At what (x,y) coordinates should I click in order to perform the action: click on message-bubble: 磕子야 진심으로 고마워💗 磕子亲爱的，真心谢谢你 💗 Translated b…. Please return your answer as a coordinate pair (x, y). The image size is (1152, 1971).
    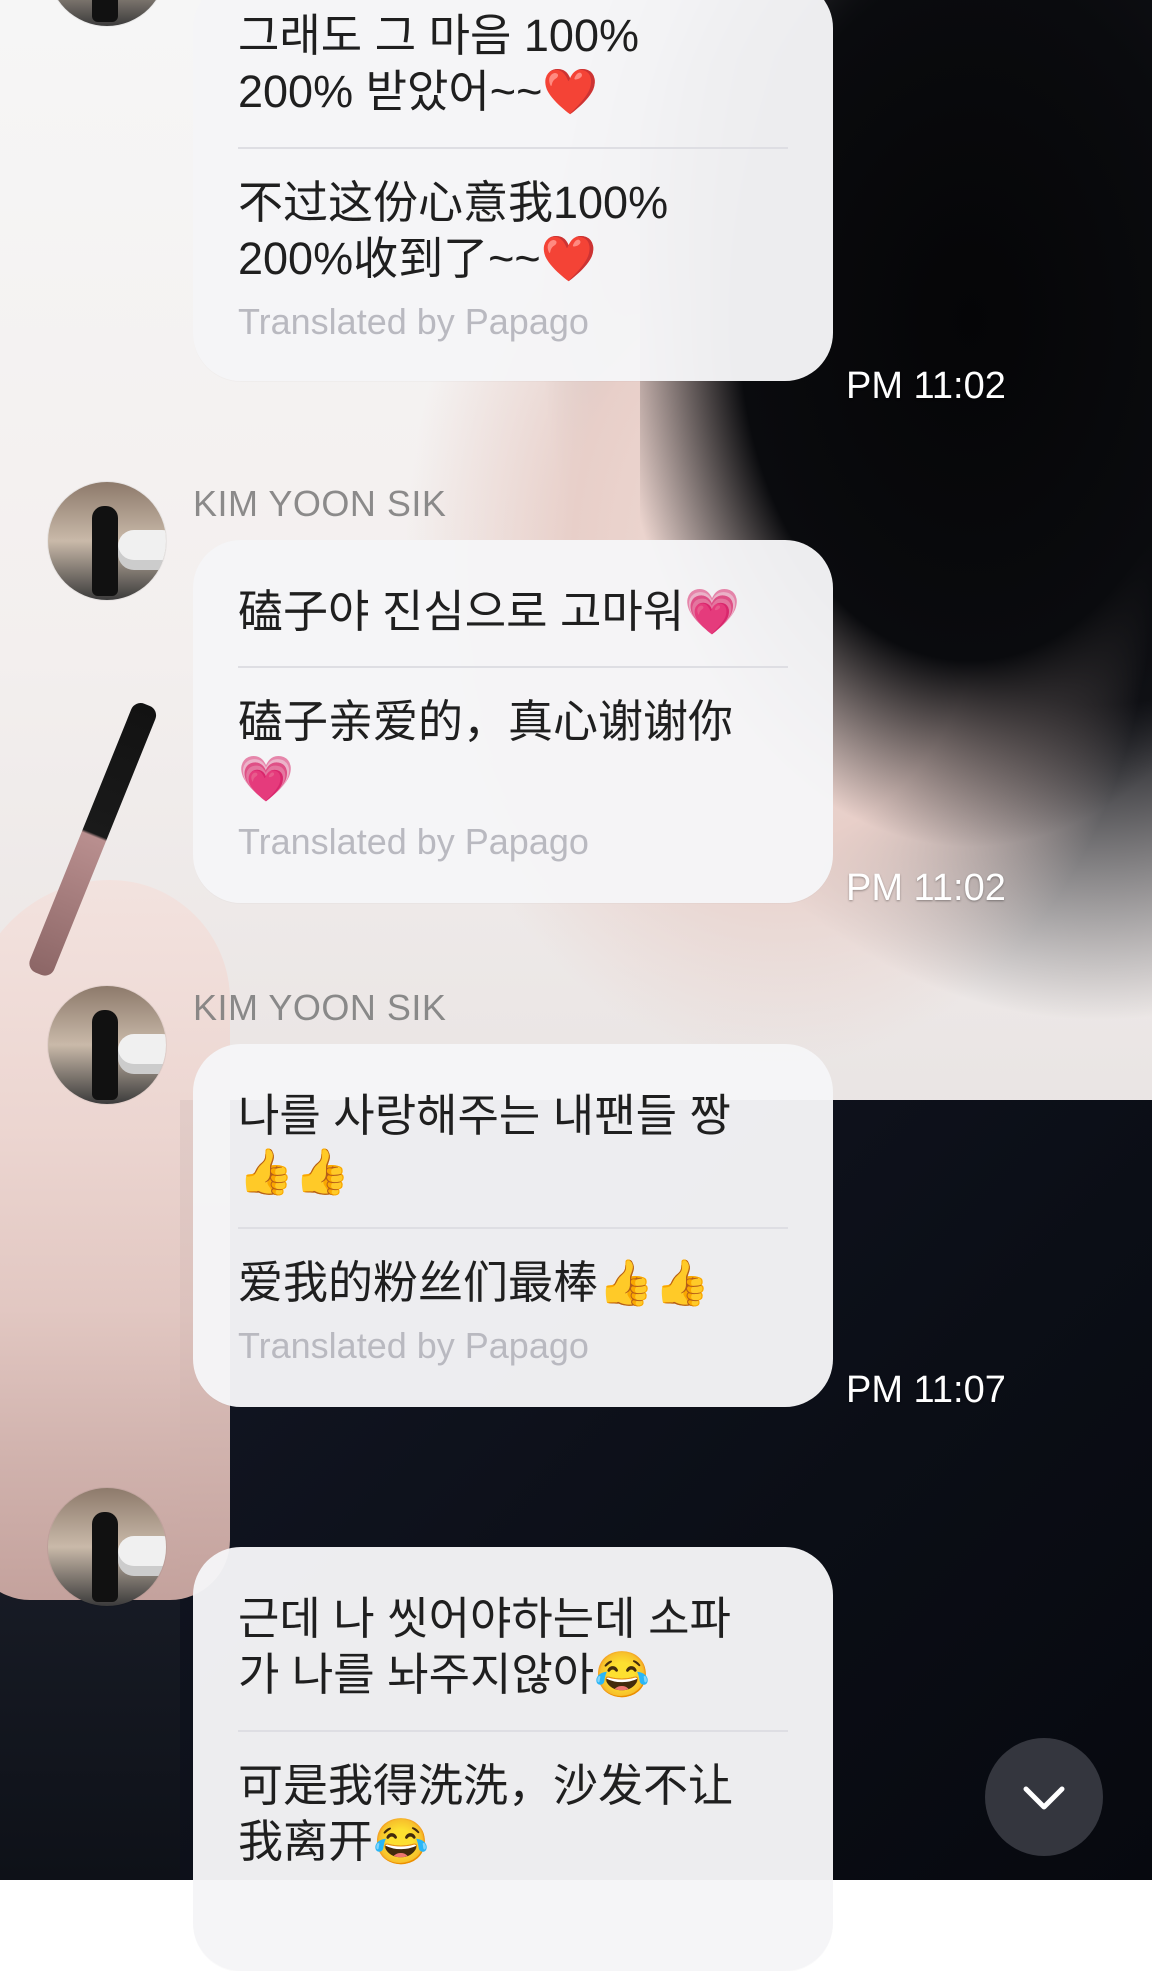
    Looking at the image, I should click on (513, 721).